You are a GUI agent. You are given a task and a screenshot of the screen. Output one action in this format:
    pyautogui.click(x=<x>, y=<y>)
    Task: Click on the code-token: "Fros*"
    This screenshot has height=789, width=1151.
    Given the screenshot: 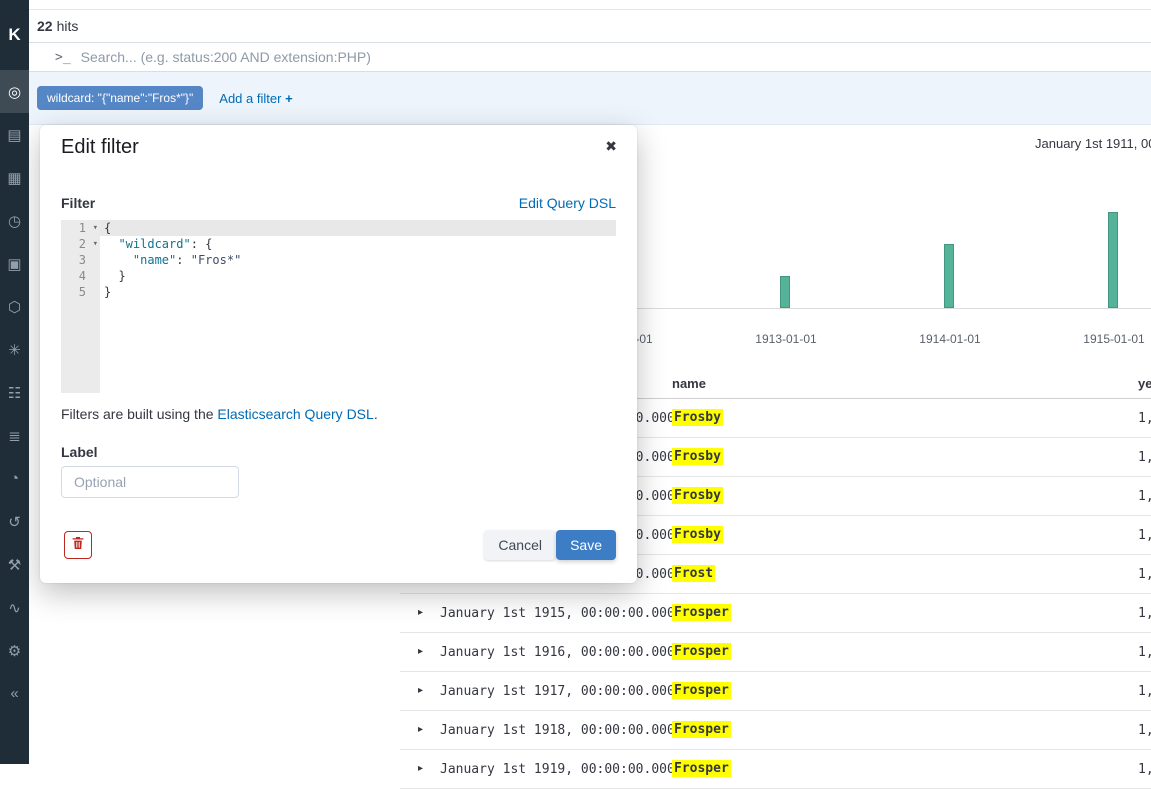 What is the action you would take?
    pyautogui.click(x=216, y=260)
    